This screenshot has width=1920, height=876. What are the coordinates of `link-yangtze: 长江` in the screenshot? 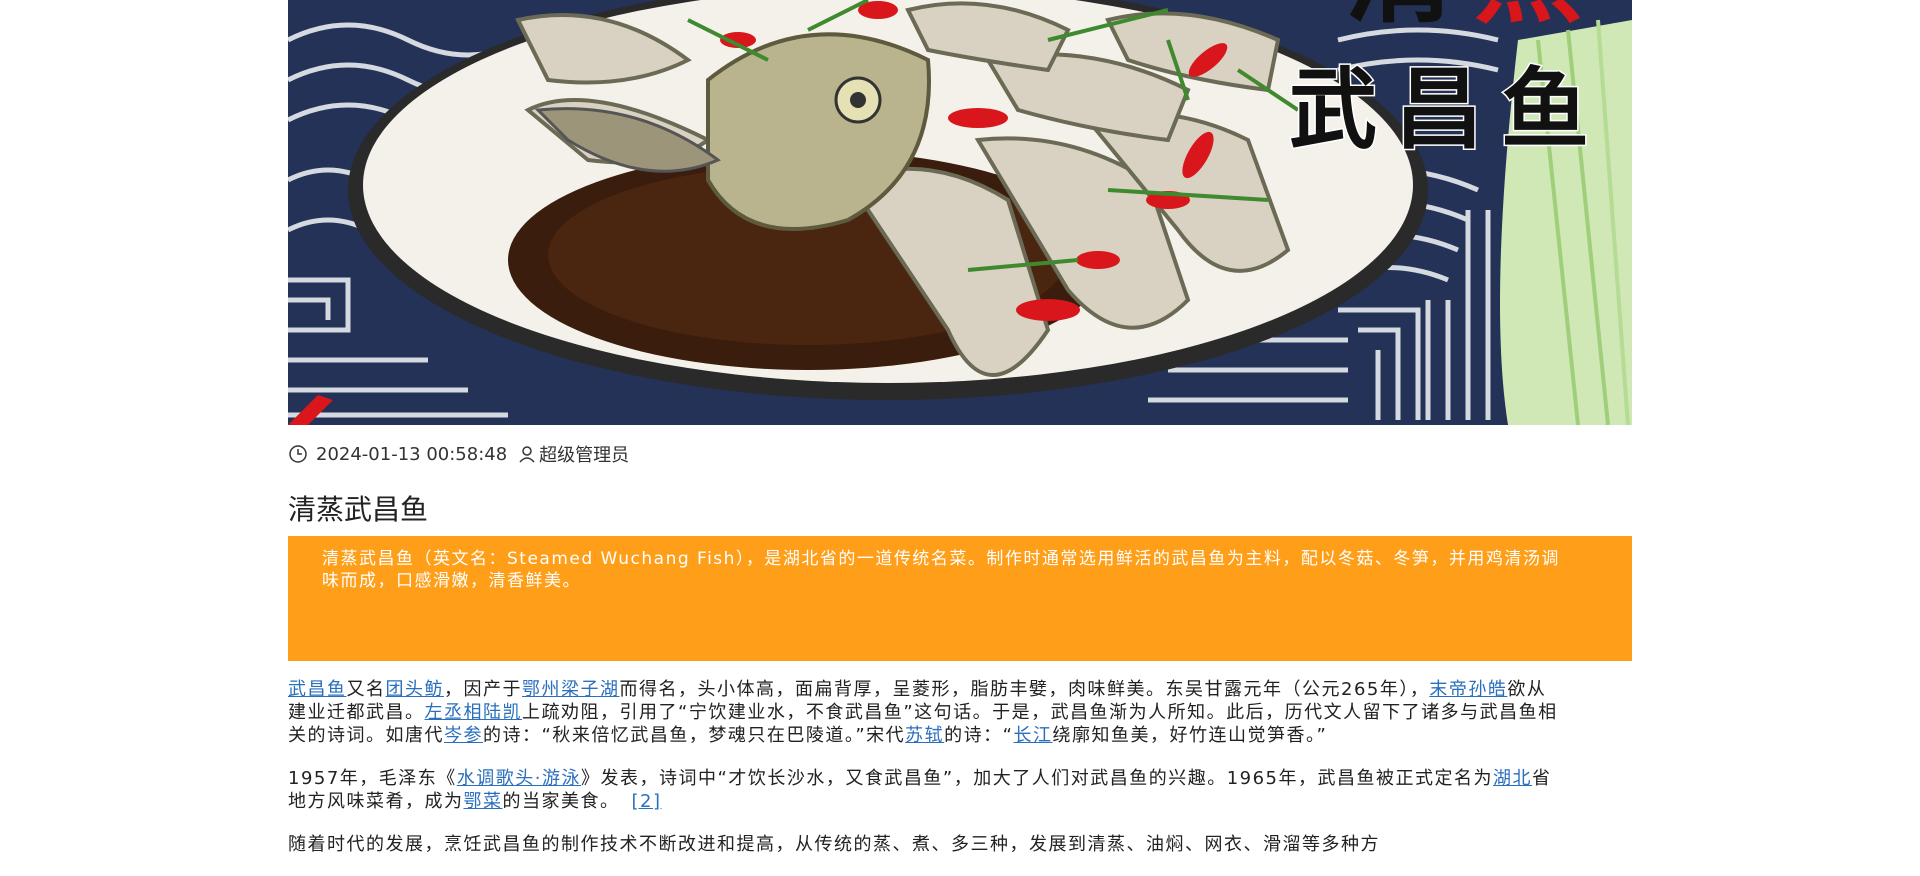 It's located at (1032, 735).